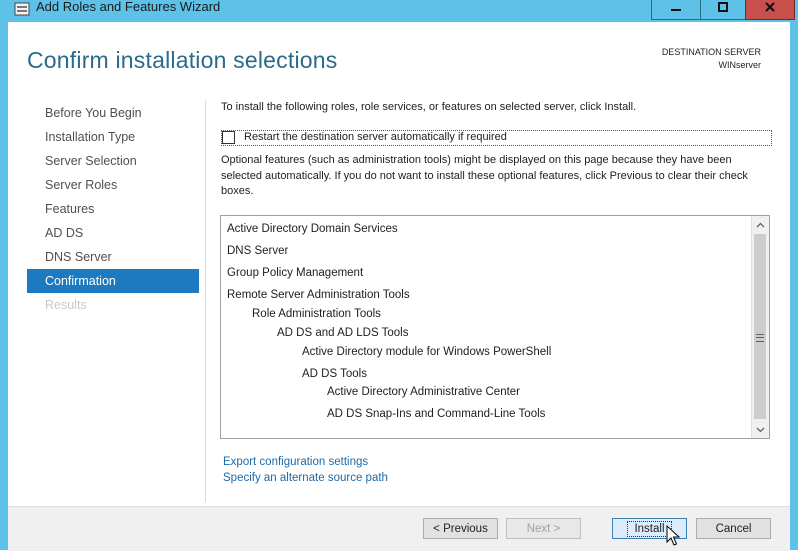  I want to click on scroll-thumb, so click(760, 326).